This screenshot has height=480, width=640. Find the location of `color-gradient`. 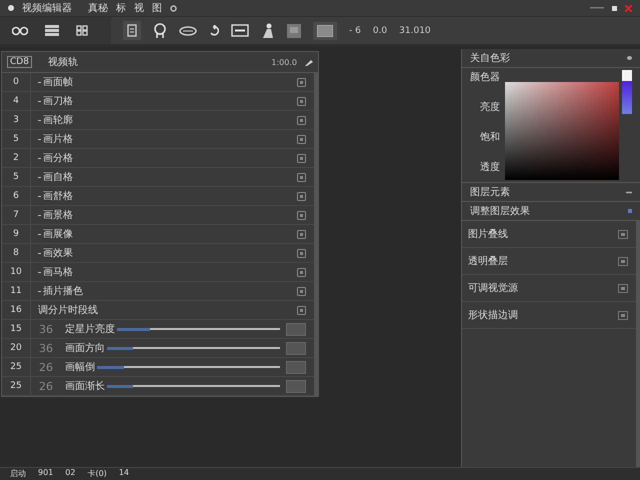

color-gradient is located at coordinates (562, 131).